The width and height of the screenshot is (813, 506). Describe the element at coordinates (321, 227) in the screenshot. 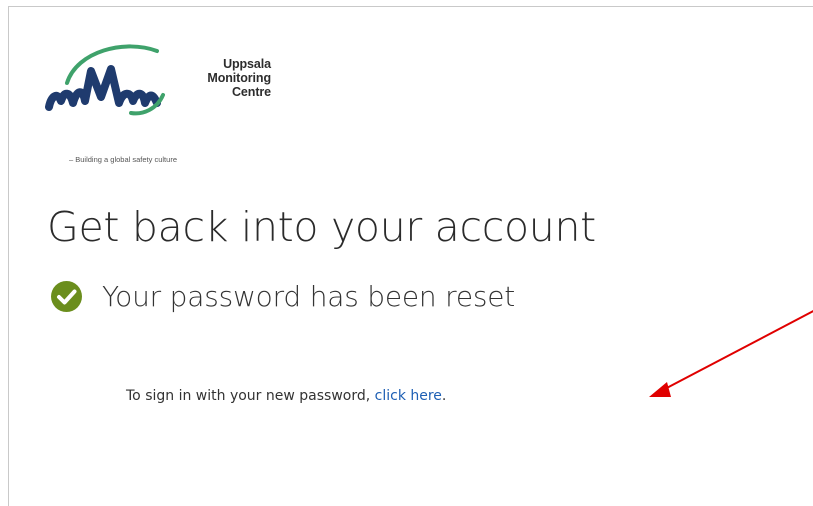

I see `page-title: Get back into your account` at that location.